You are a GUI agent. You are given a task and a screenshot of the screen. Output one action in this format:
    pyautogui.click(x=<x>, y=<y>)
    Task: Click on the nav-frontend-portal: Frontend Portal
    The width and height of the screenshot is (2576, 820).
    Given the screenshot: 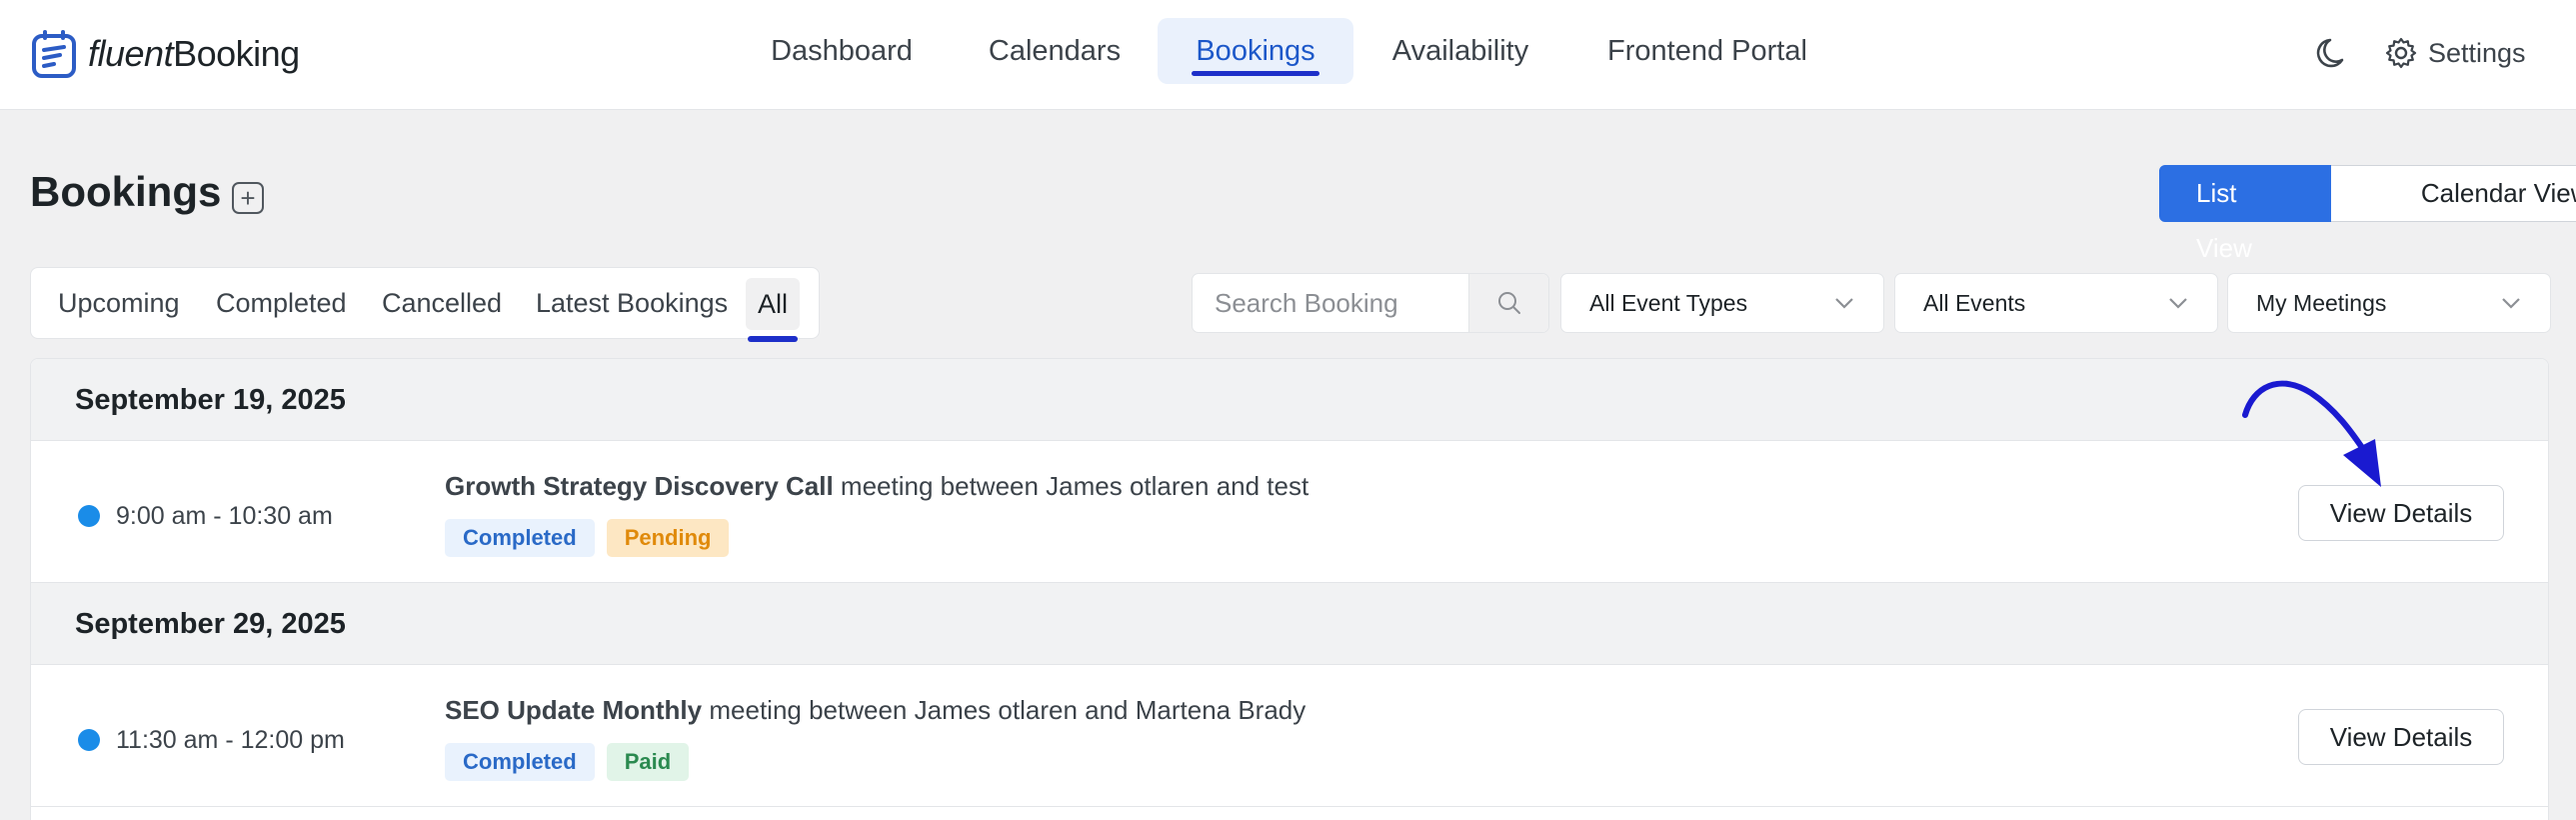 What is the action you would take?
    pyautogui.click(x=1707, y=51)
    